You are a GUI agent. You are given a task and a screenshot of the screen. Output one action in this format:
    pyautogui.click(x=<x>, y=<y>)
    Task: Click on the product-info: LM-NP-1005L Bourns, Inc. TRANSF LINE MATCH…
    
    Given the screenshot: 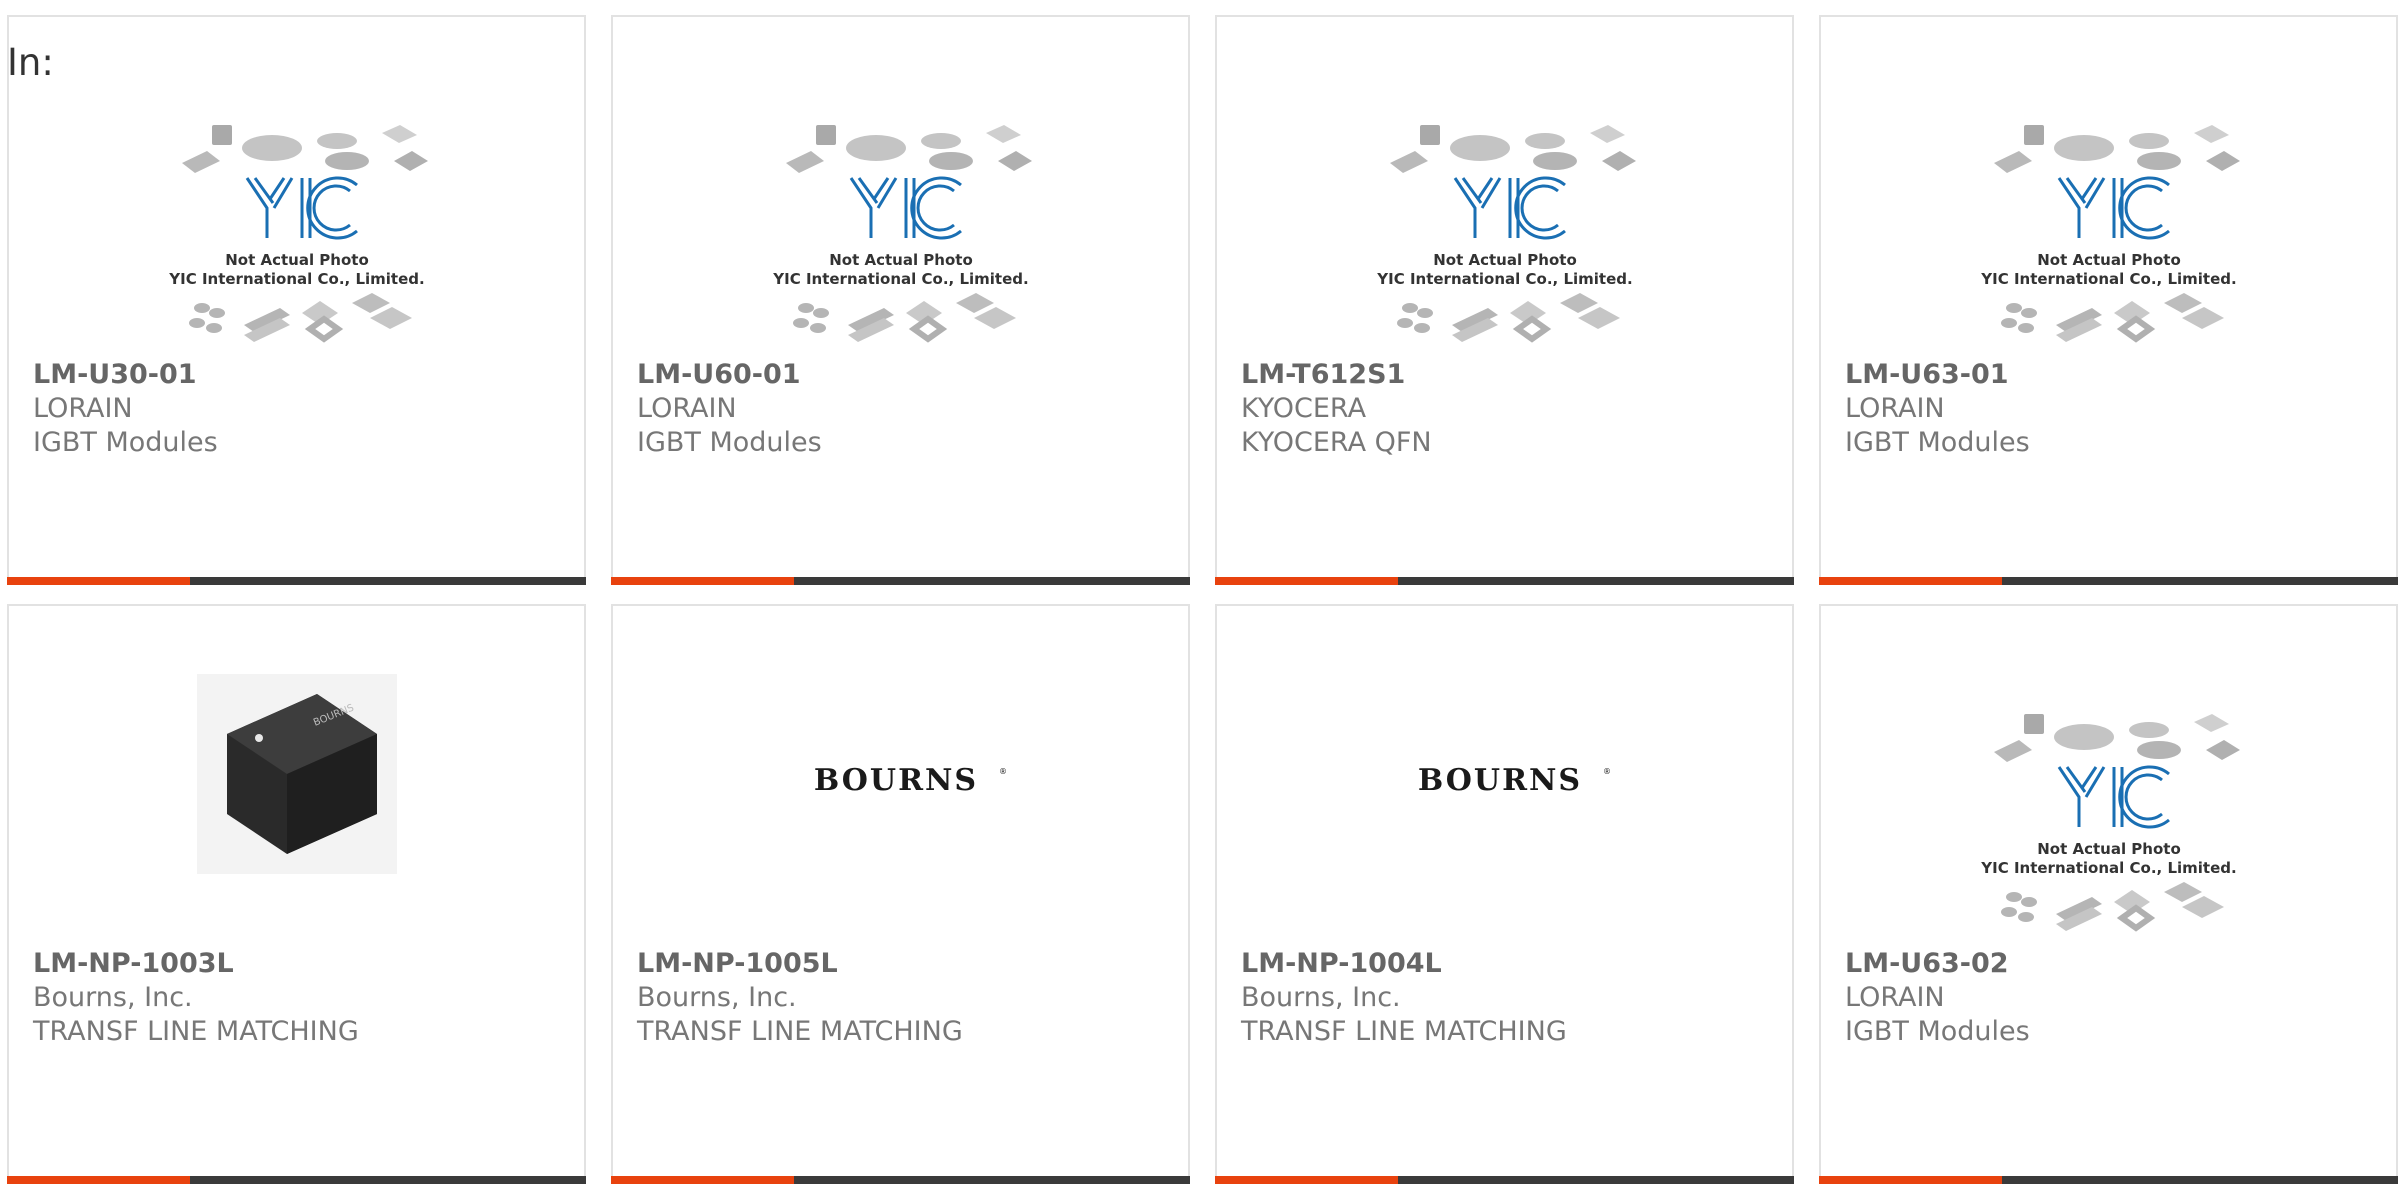 What is the action you would take?
    pyautogui.click(x=800, y=998)
    